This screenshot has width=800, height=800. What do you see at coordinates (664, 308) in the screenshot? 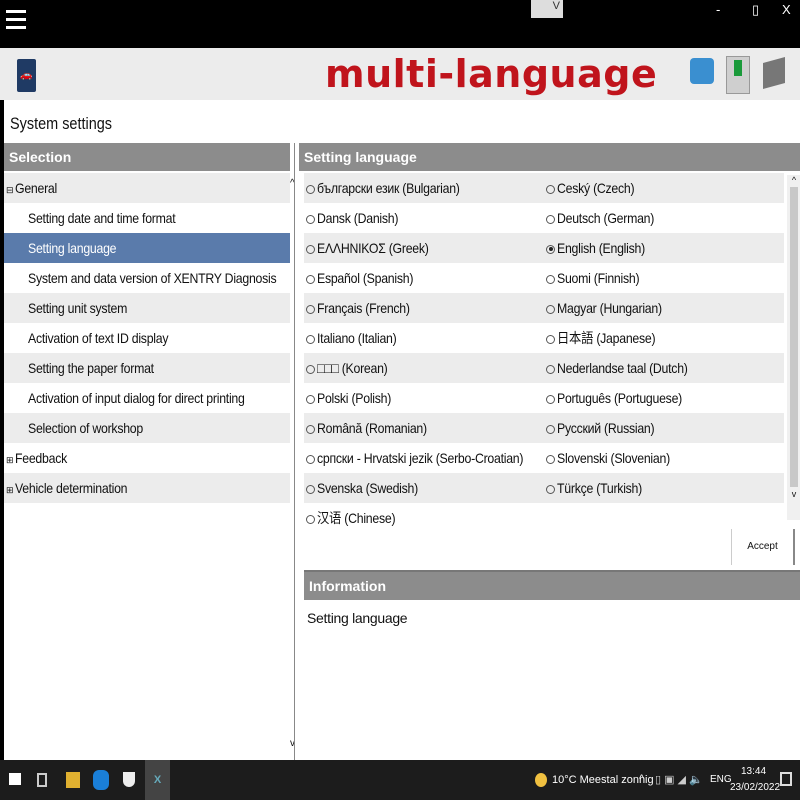
I see `language-option: Magyar (Hungarian)` at bounding box center [664, 308].